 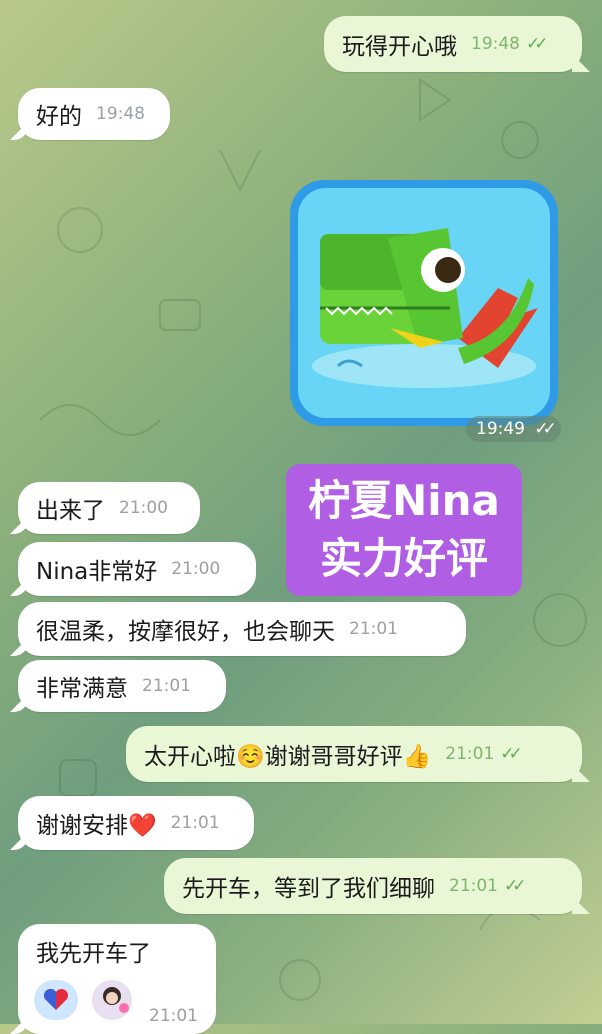 What do you see at coordinates (94, 114) in the screenshot?
I see `message-bubble-incoming: 好的 19:48` at bounding box center [94, 114].